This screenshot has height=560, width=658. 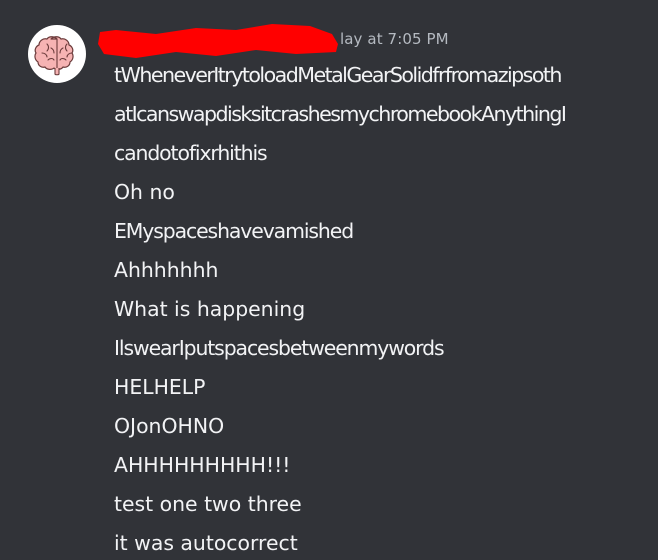 What do you see at coordinates (191, 153) in the screenshot?
I see `message-line: candotofixrhithis` at bounding box center [191, 153].